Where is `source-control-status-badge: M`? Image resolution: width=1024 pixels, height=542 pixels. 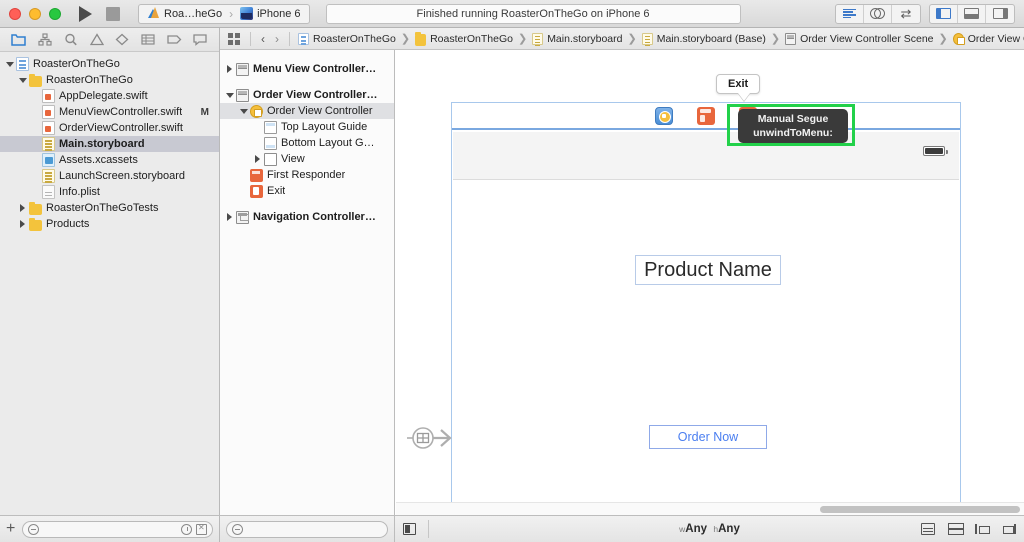 source-control-status-badge: M is located at coordinates (204, 112).